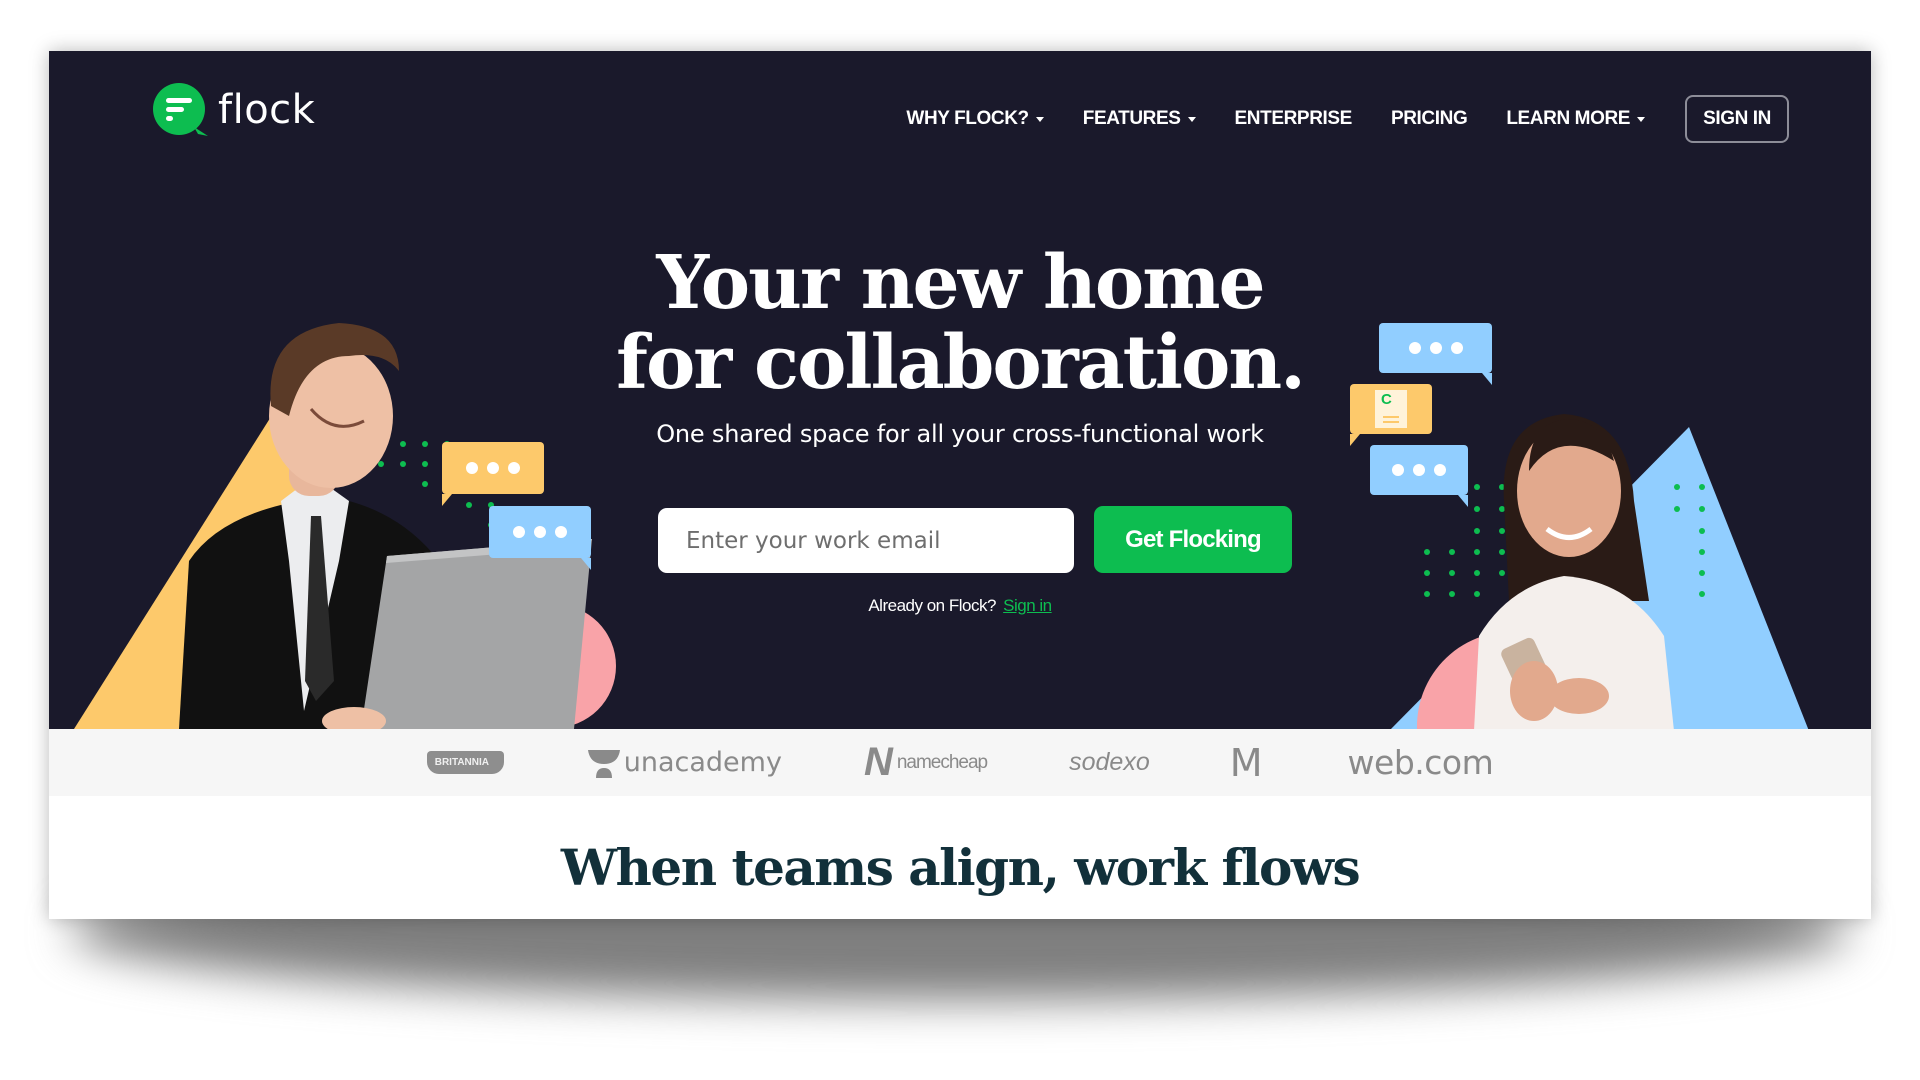 This screenshot has width=1920, height=1080. Describe the element at coordinates (932, 605) in the screenshot. I see `already-text: Already on Flock?` at that location.